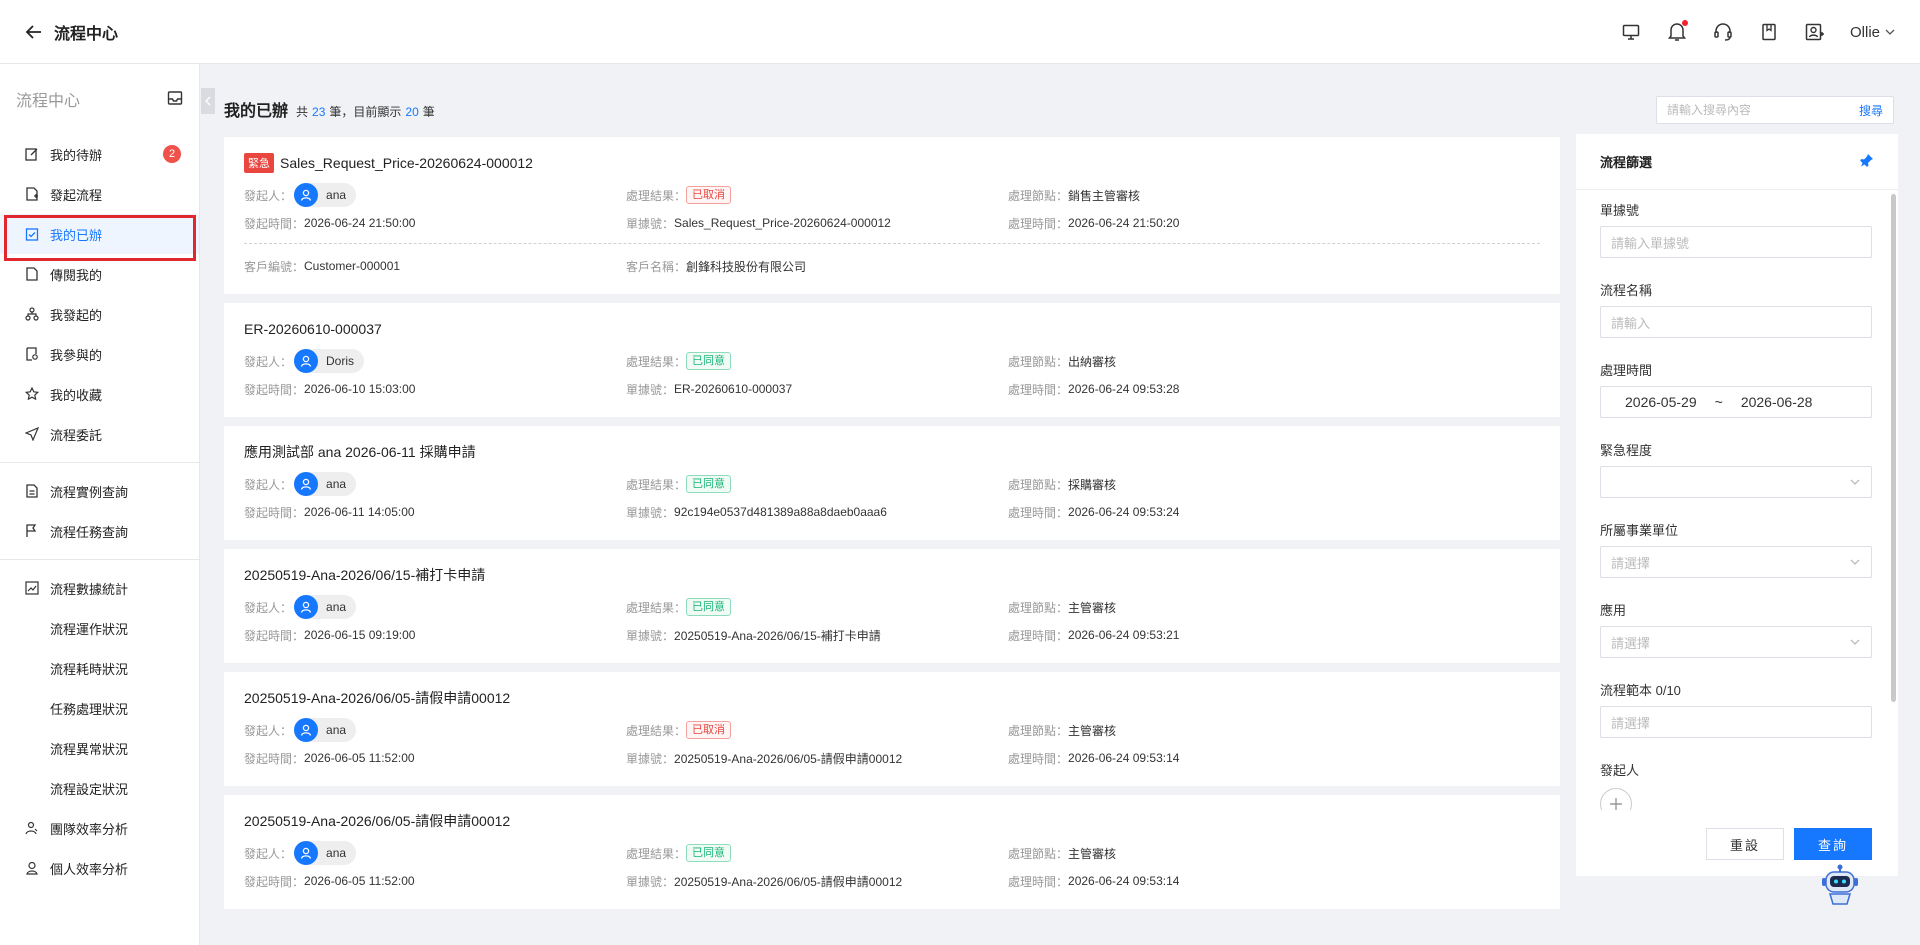  I want to click on proc-time-value: 2026-06-24 21:50:20, so click(1124, 223).